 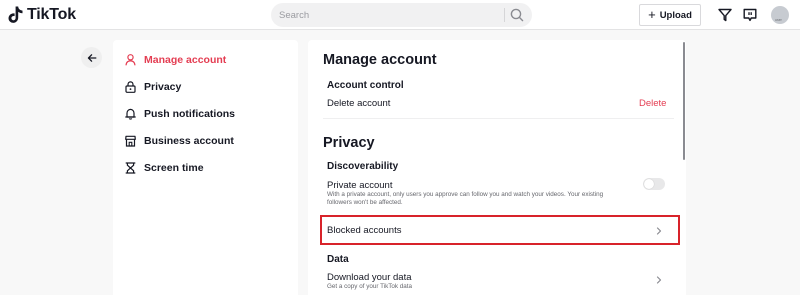 What do you see at coordinates (190, 114) in the screenshot?
I see `sidebar-item-label: Push notifications` at bounding box center [190, 114].